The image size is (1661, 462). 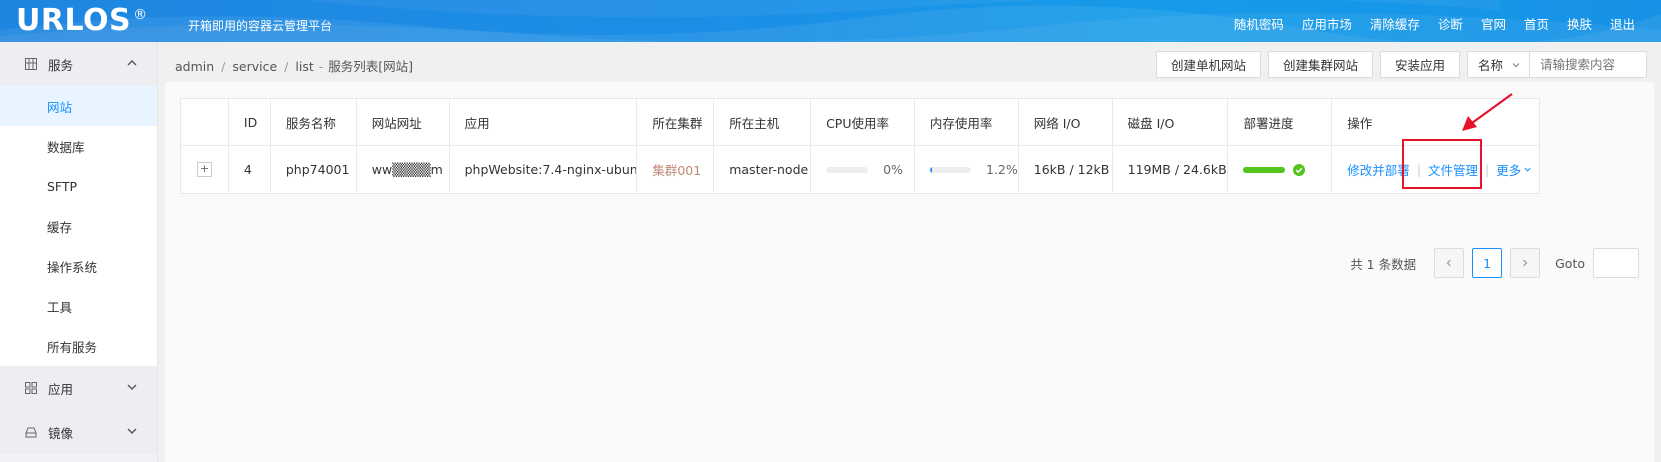 What do you see at coordinates (893, 169) in the screenshot?
I see `cpu-usage-value: 0%` at bounding box center [893, 169].